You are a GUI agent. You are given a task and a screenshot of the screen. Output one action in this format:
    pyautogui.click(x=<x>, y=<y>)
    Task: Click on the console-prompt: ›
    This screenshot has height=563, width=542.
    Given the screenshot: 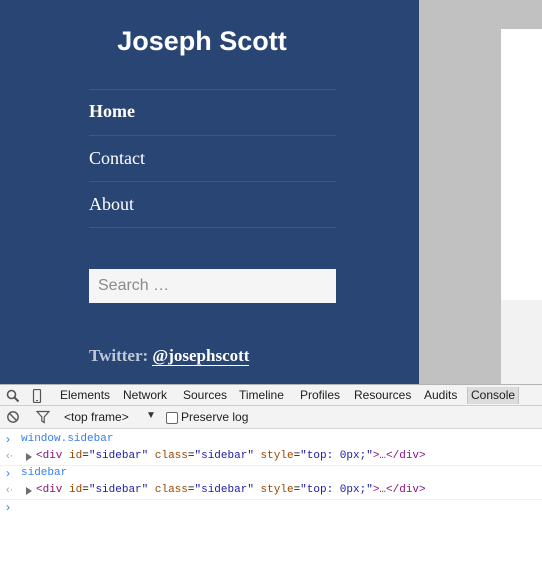 What is the action you would take?
    pyautogui.click(x=271, y=508)
    